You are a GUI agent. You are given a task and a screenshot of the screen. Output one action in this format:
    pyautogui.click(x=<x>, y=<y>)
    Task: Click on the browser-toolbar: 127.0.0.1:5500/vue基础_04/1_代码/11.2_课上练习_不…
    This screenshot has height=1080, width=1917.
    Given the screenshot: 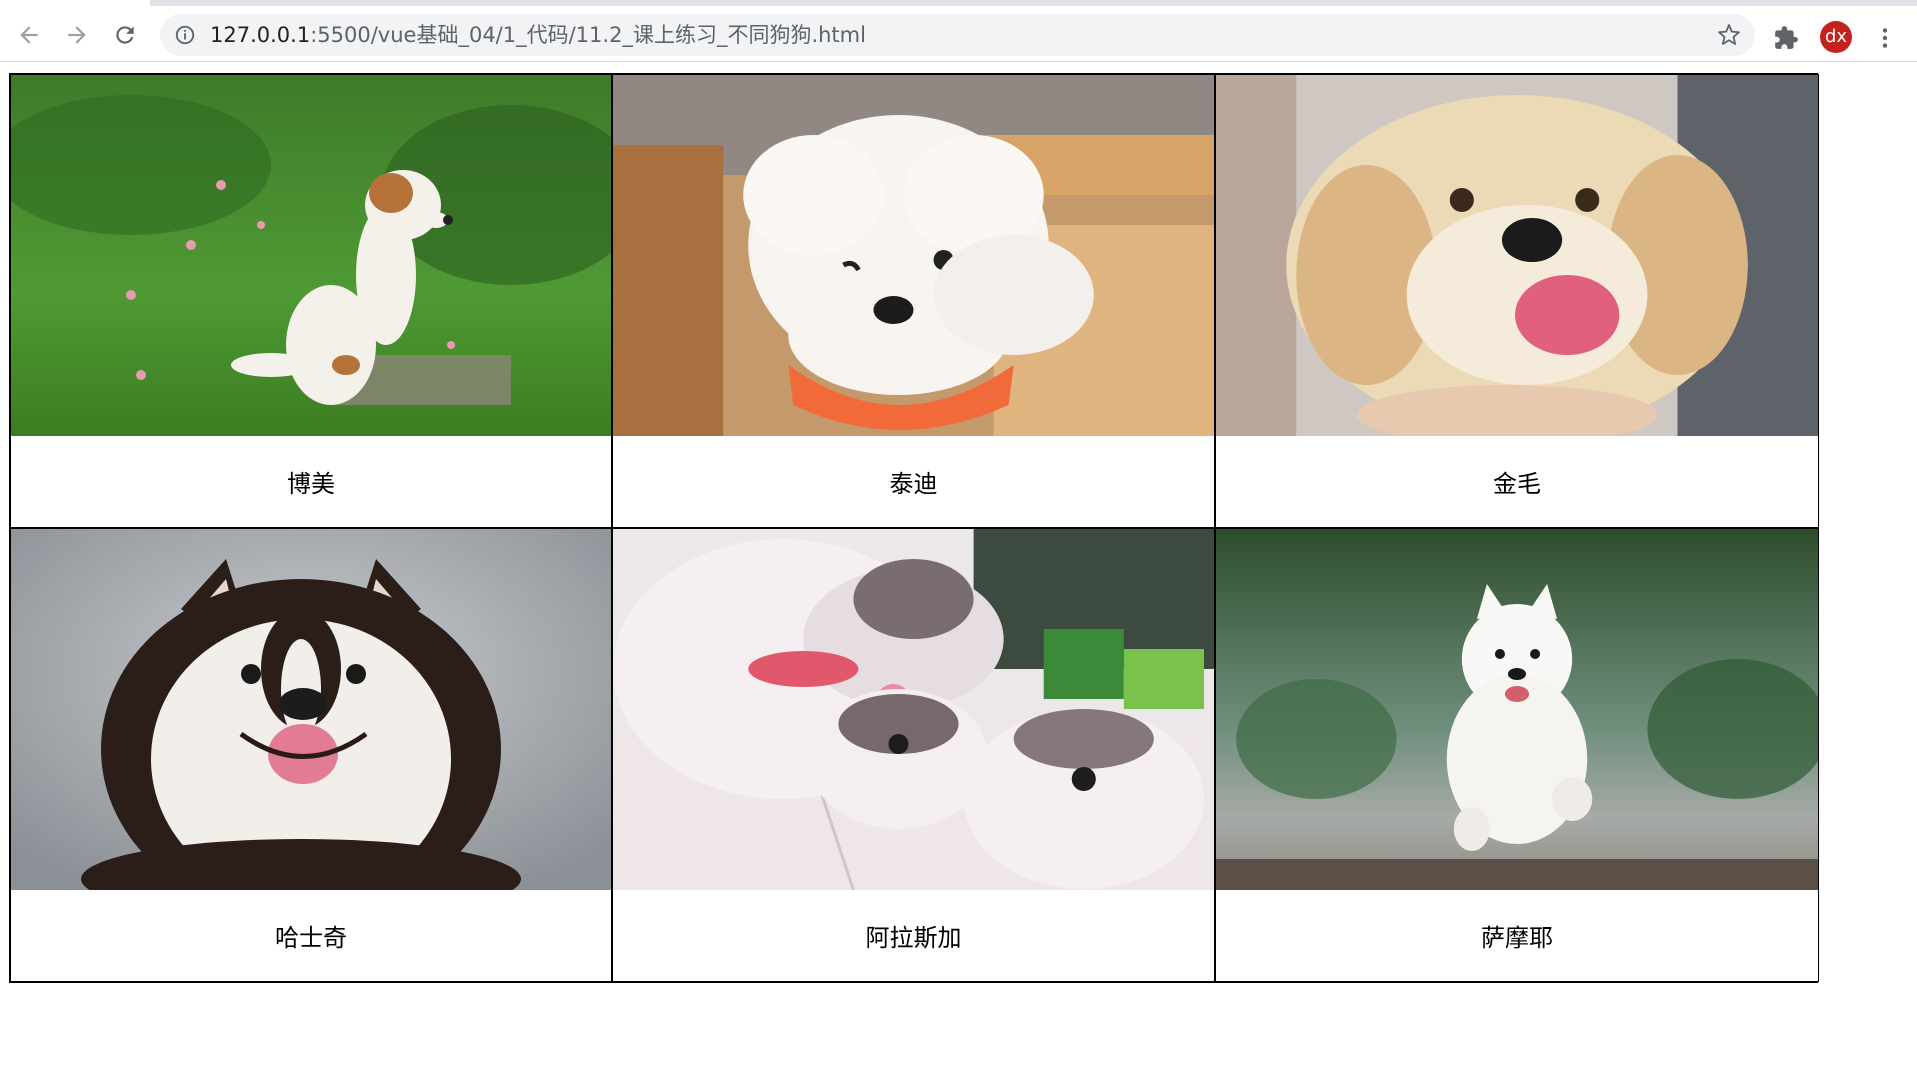 What is the action you would take?
    pyautogui.click(x=958, y=34)
    